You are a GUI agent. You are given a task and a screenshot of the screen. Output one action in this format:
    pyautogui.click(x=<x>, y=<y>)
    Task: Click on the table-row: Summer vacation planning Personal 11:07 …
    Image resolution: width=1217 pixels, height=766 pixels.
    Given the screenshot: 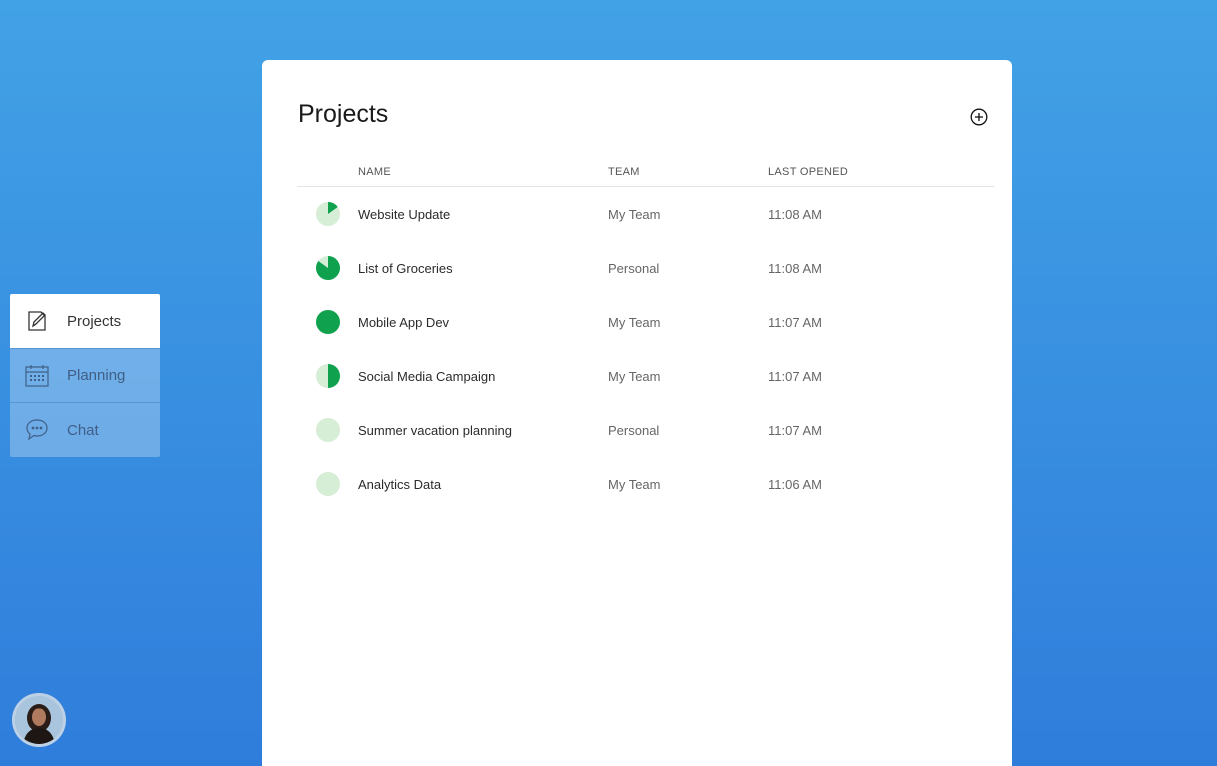 What is the action you would take?
    pyautogui.click(x=645, y=430)
    